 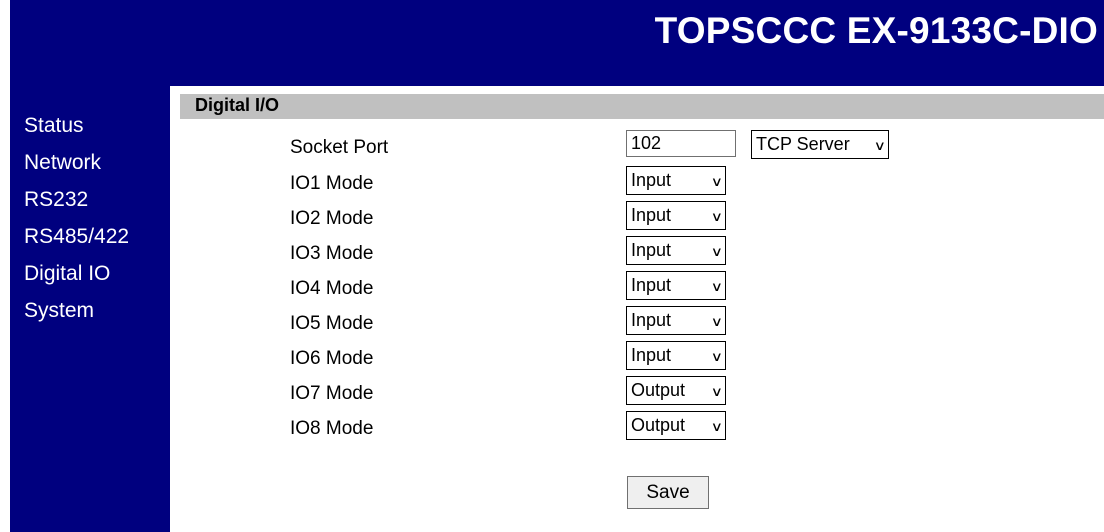 I want to click on io-mode-row: IO8 Mode Output ∨, so click(x=642, y=428).